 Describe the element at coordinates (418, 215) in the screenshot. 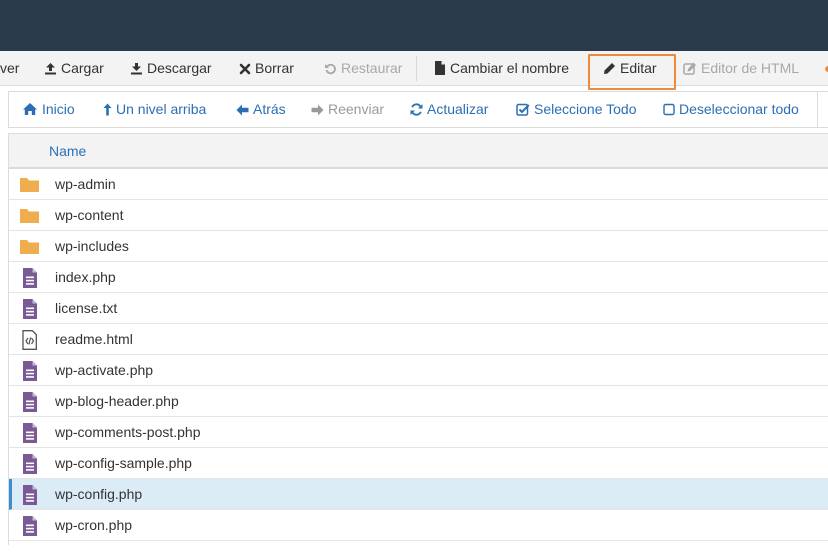

I see `table-row: wp-content` at that location.